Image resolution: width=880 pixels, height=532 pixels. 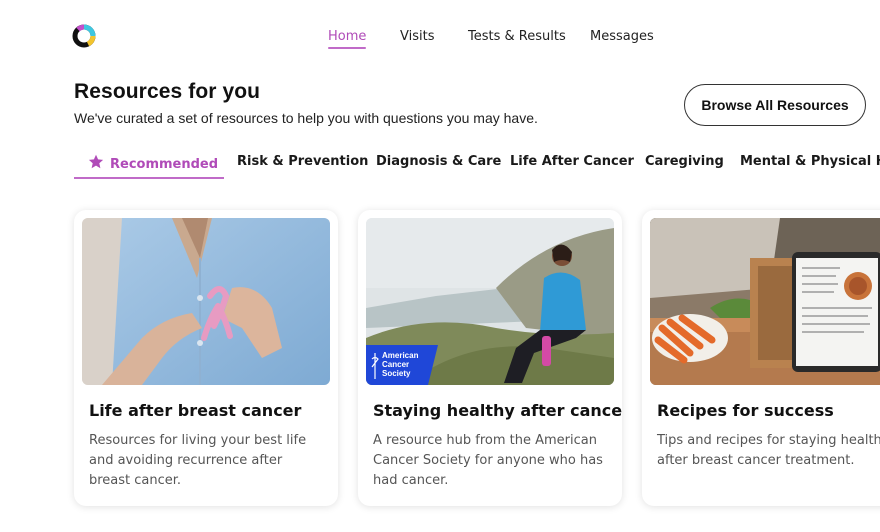 What do you see at coordinates (497, 410) in the screenshot?
I see `card-title: Staying healthy after cancer` at bounding box center [497, 410].